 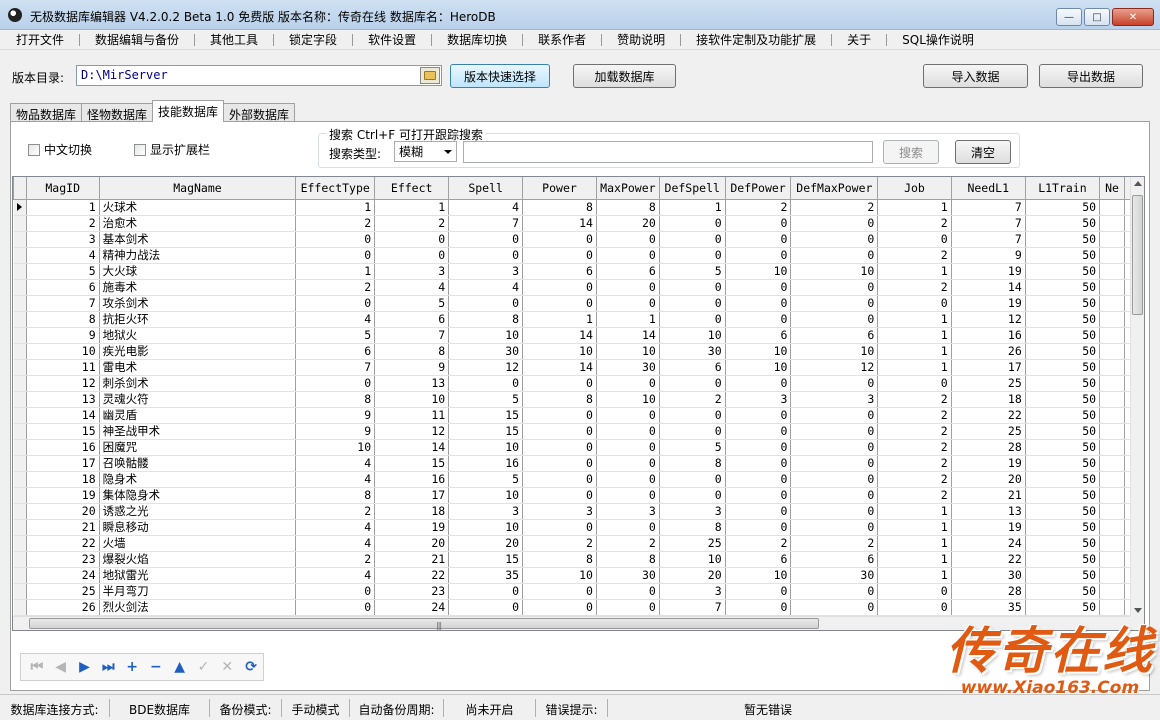 I want to click on table-cell: 15, so click(x=486, y=559).